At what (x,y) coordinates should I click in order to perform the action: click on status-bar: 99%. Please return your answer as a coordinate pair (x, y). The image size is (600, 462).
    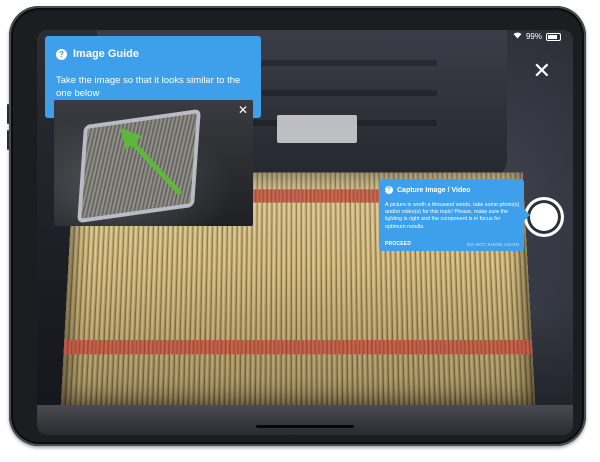
    Looking at the image, I should click on (537, 36).